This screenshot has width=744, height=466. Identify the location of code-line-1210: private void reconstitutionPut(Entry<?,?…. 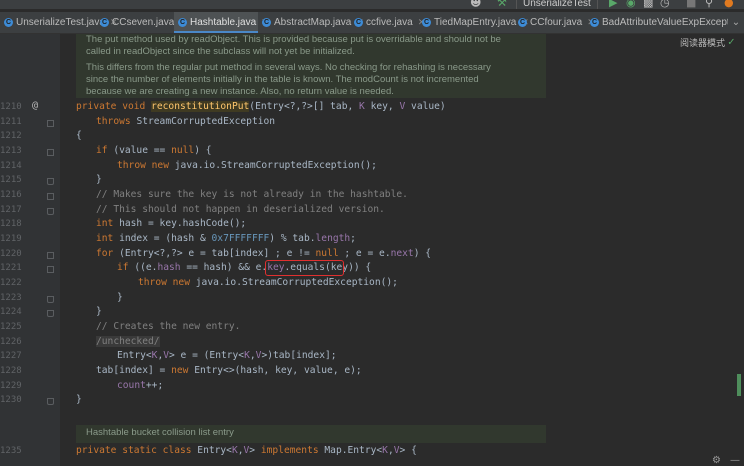
(261, 106).